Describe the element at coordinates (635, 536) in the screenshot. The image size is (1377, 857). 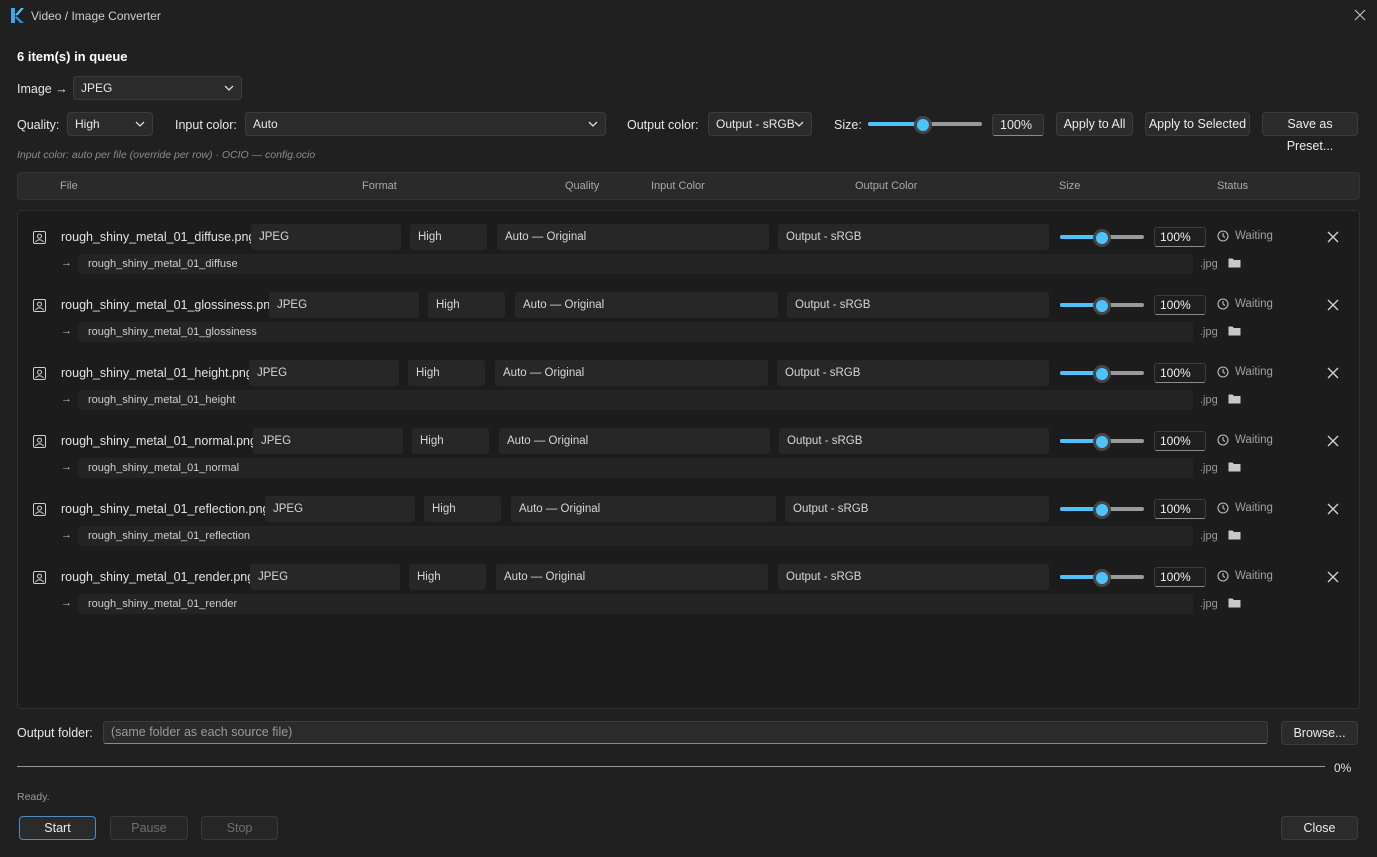
I see `row-output-name-input: rough_shiny_metal_01_reflection` at that location.